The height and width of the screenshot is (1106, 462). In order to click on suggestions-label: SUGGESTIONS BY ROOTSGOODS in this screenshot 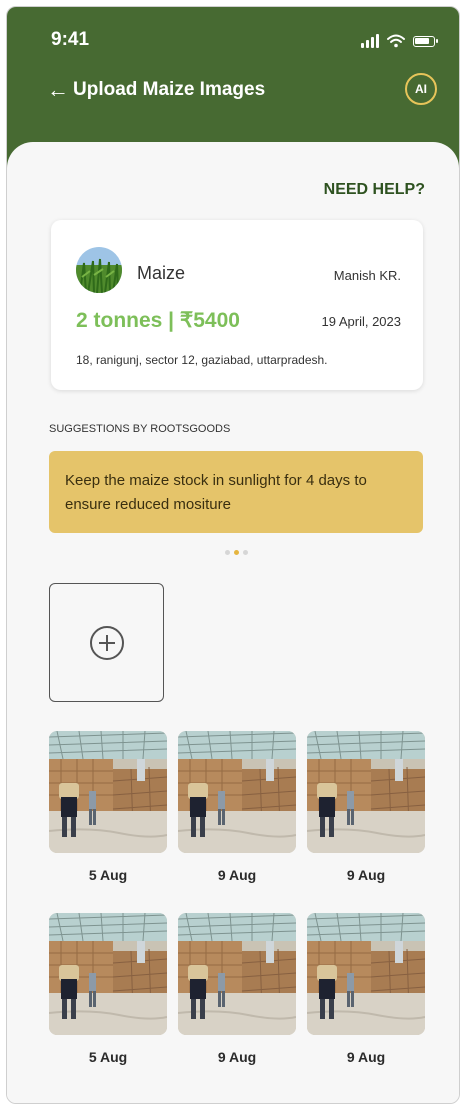, I will do `click(140, 429)`.